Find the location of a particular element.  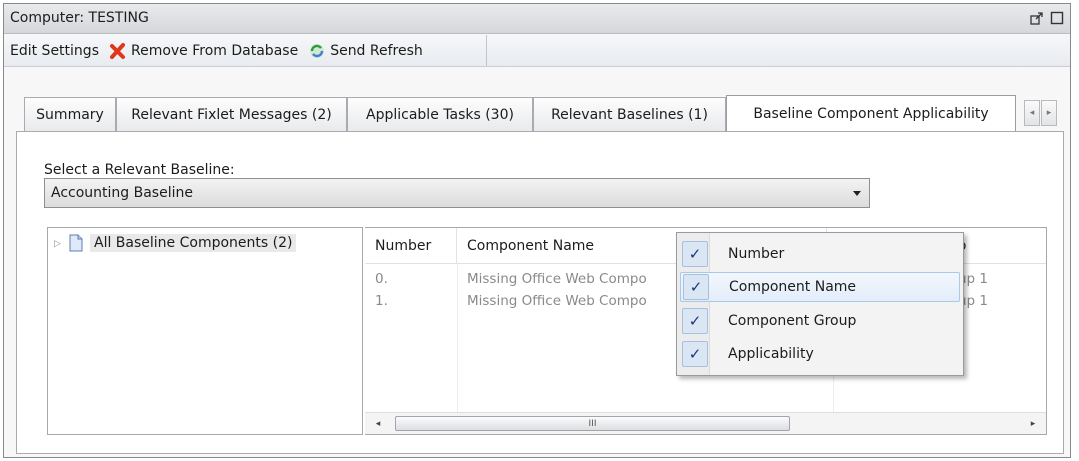

window-controls is located at coordinates (1047, 18).